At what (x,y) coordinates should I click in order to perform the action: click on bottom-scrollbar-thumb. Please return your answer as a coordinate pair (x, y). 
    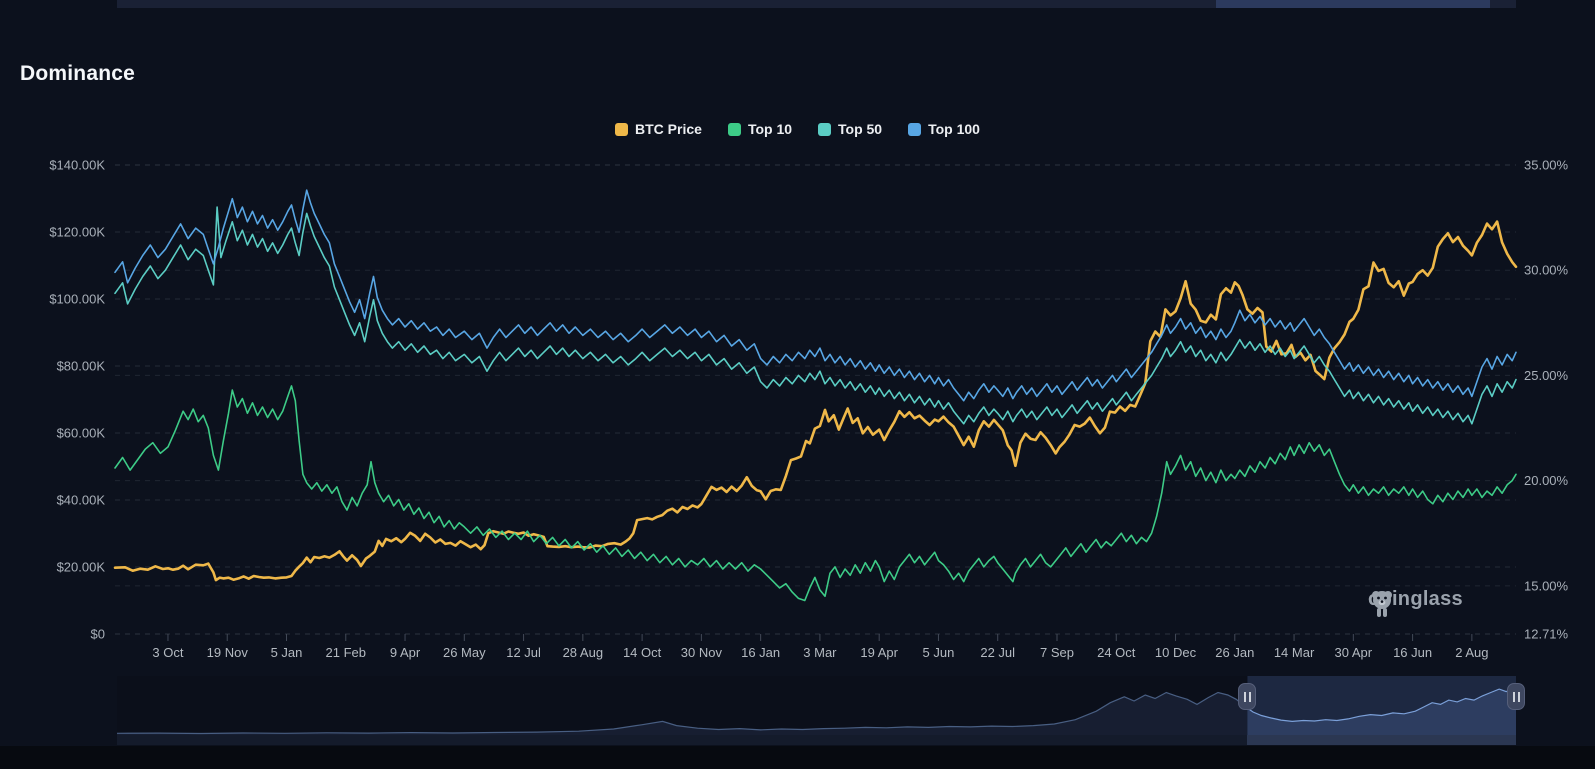
    Looking at the image, I should click on (1381, 740).